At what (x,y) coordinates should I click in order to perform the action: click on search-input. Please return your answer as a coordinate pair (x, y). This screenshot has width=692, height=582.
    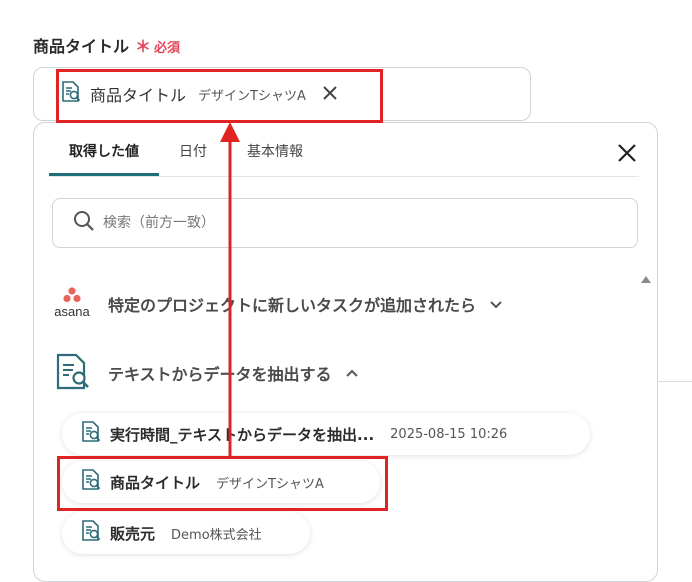
    Looking at the image, I should click on (343, 223).